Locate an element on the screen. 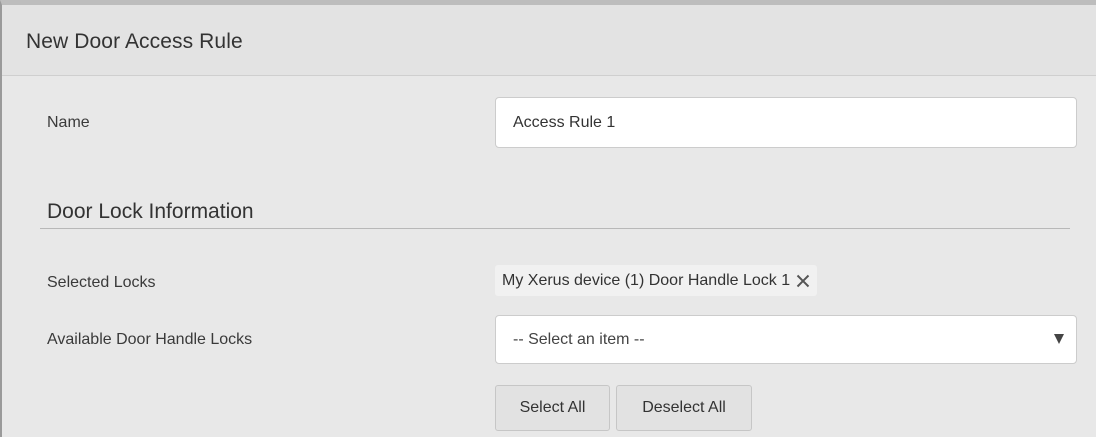  dialog-title: New Door Access Rule is located at coordinates (134, 41).